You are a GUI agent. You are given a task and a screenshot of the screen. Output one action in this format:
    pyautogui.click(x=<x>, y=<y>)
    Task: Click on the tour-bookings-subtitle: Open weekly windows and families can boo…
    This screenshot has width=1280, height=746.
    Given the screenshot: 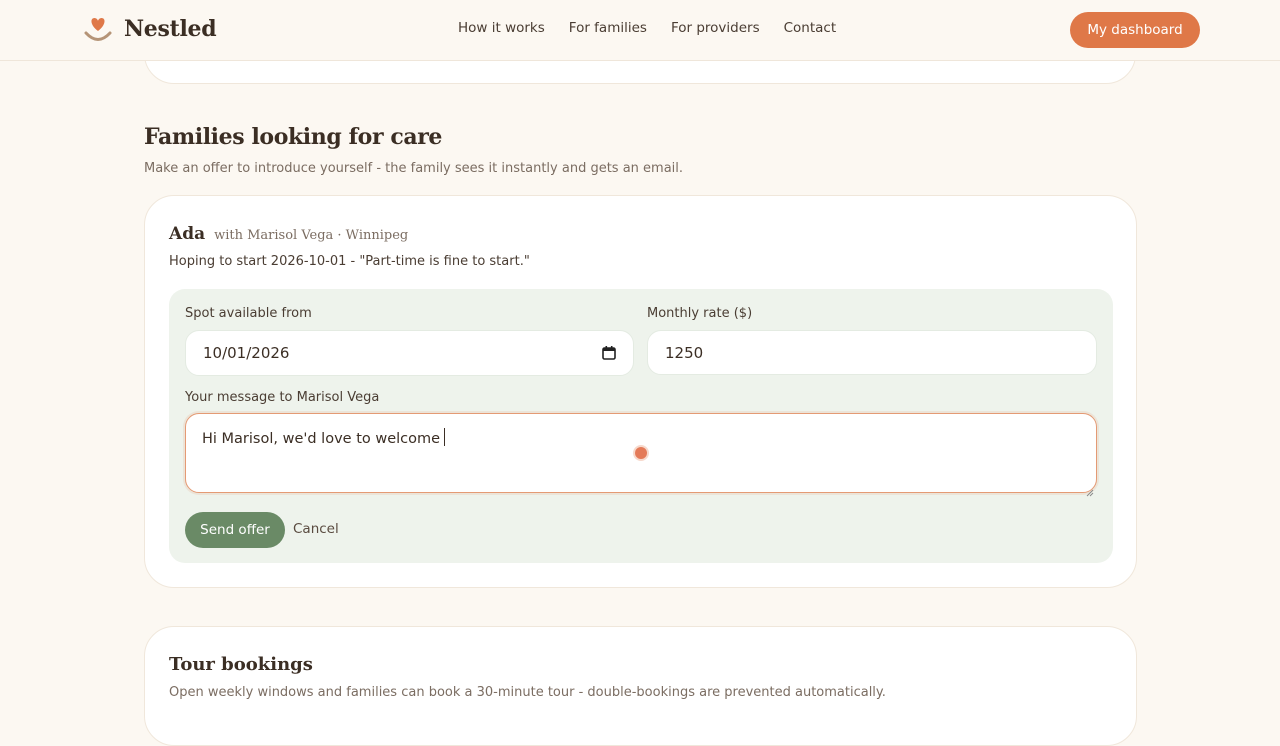 What is the action you would take?
    pyautogui.click(x=527, y=692)
    